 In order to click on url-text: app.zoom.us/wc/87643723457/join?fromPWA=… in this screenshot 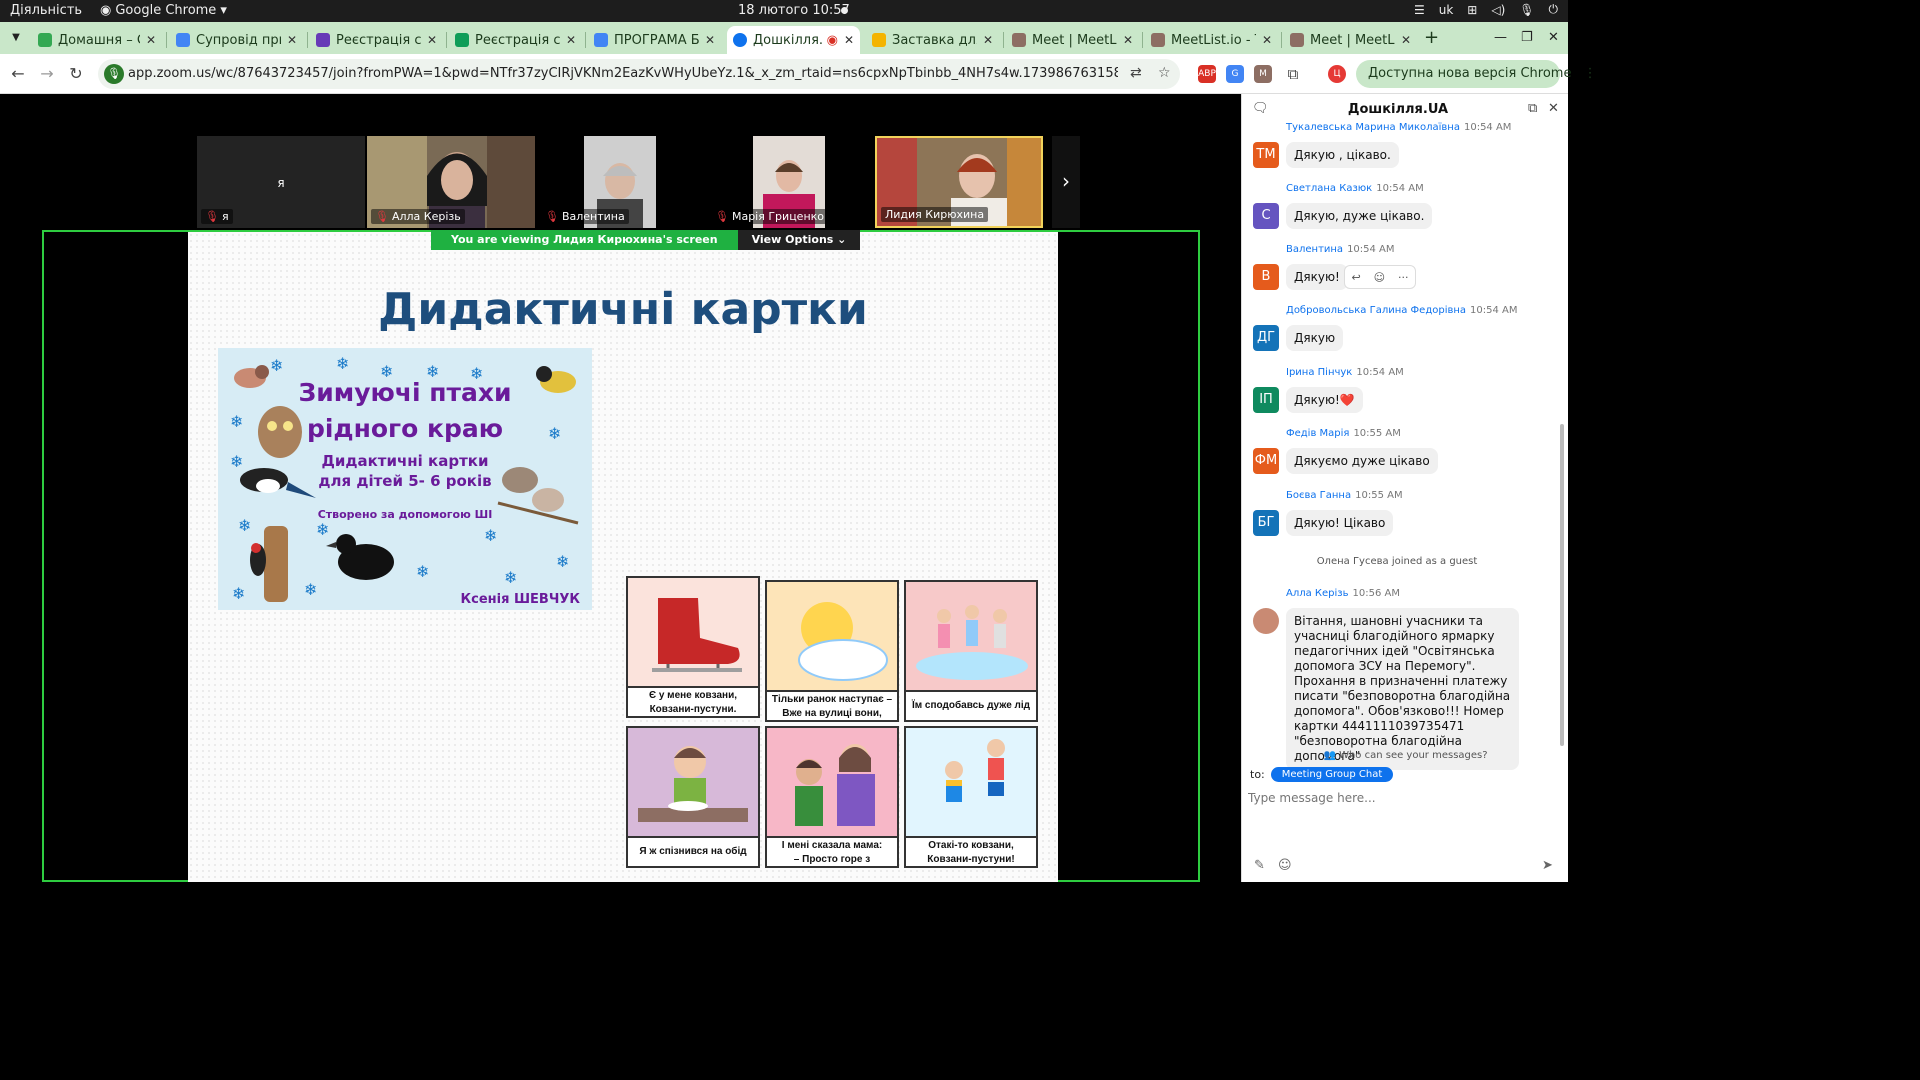, I will do `click(623, 73)`.